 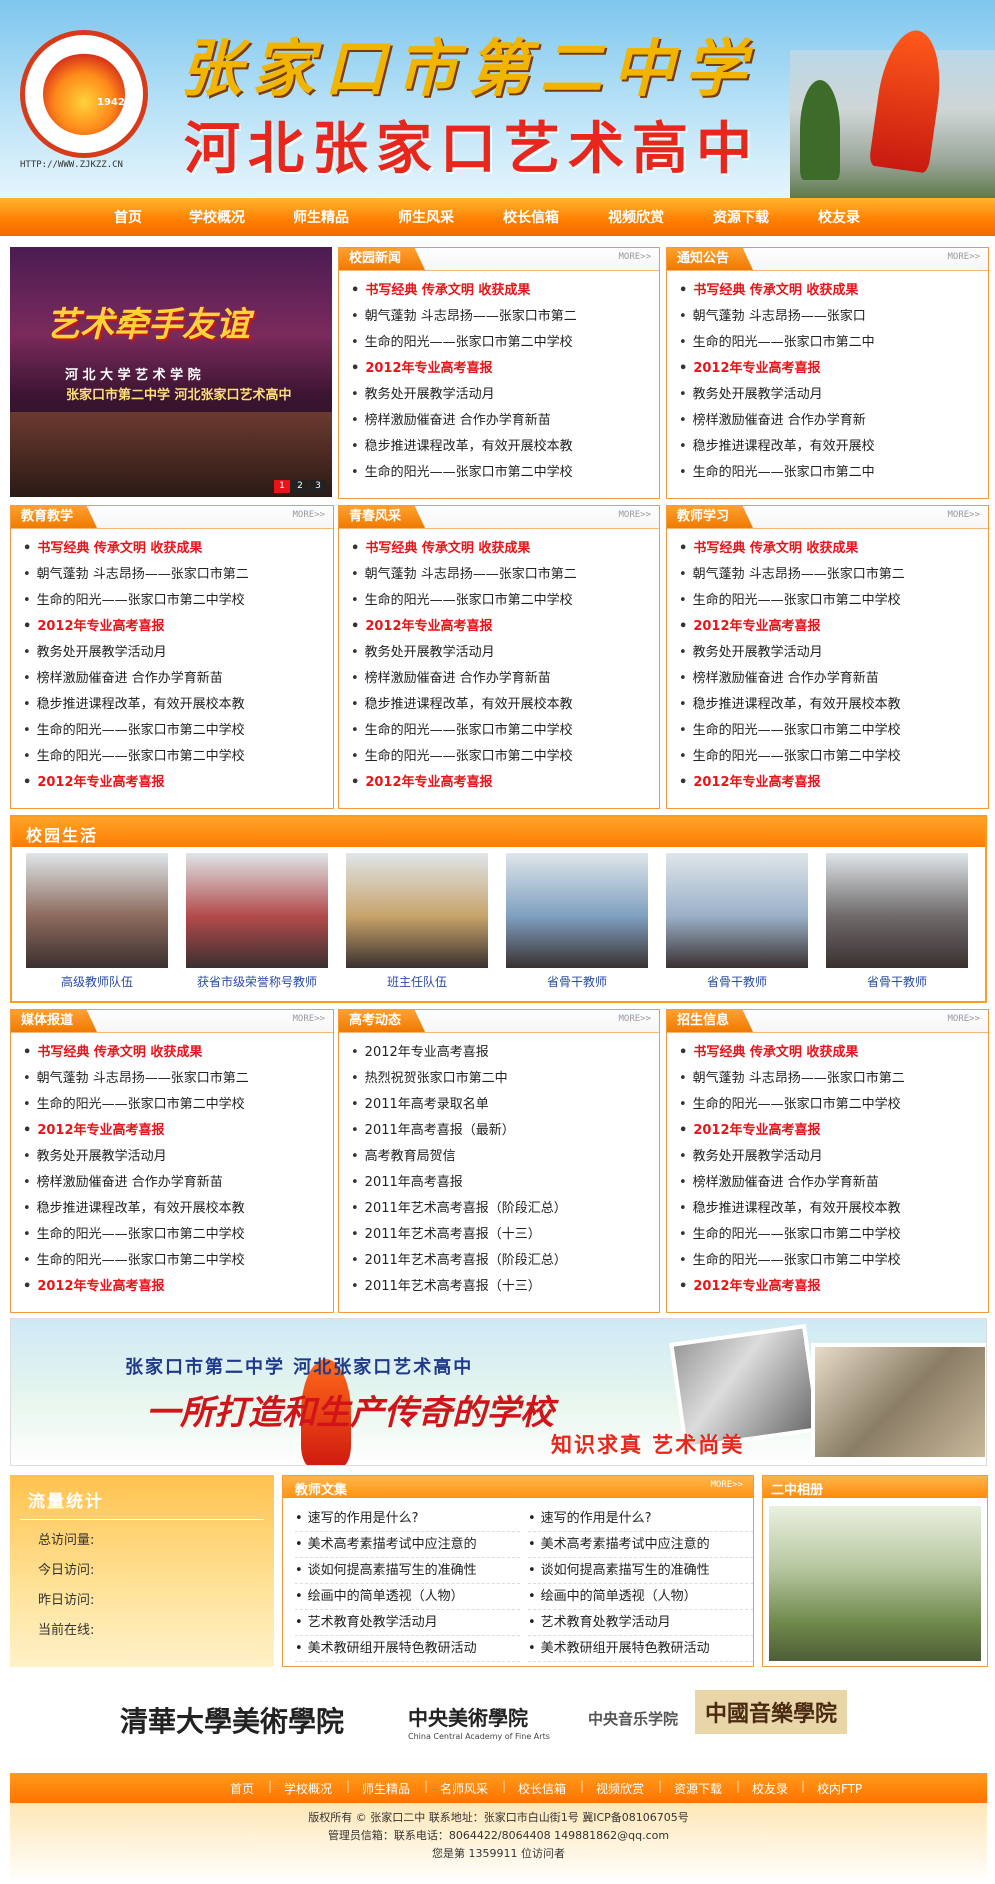 What do you see at coordinates (830, 421) in the screenshot?
I see `news-item: 榜样激励催奋进 合作办学育新` at bounding box center [830, 421].